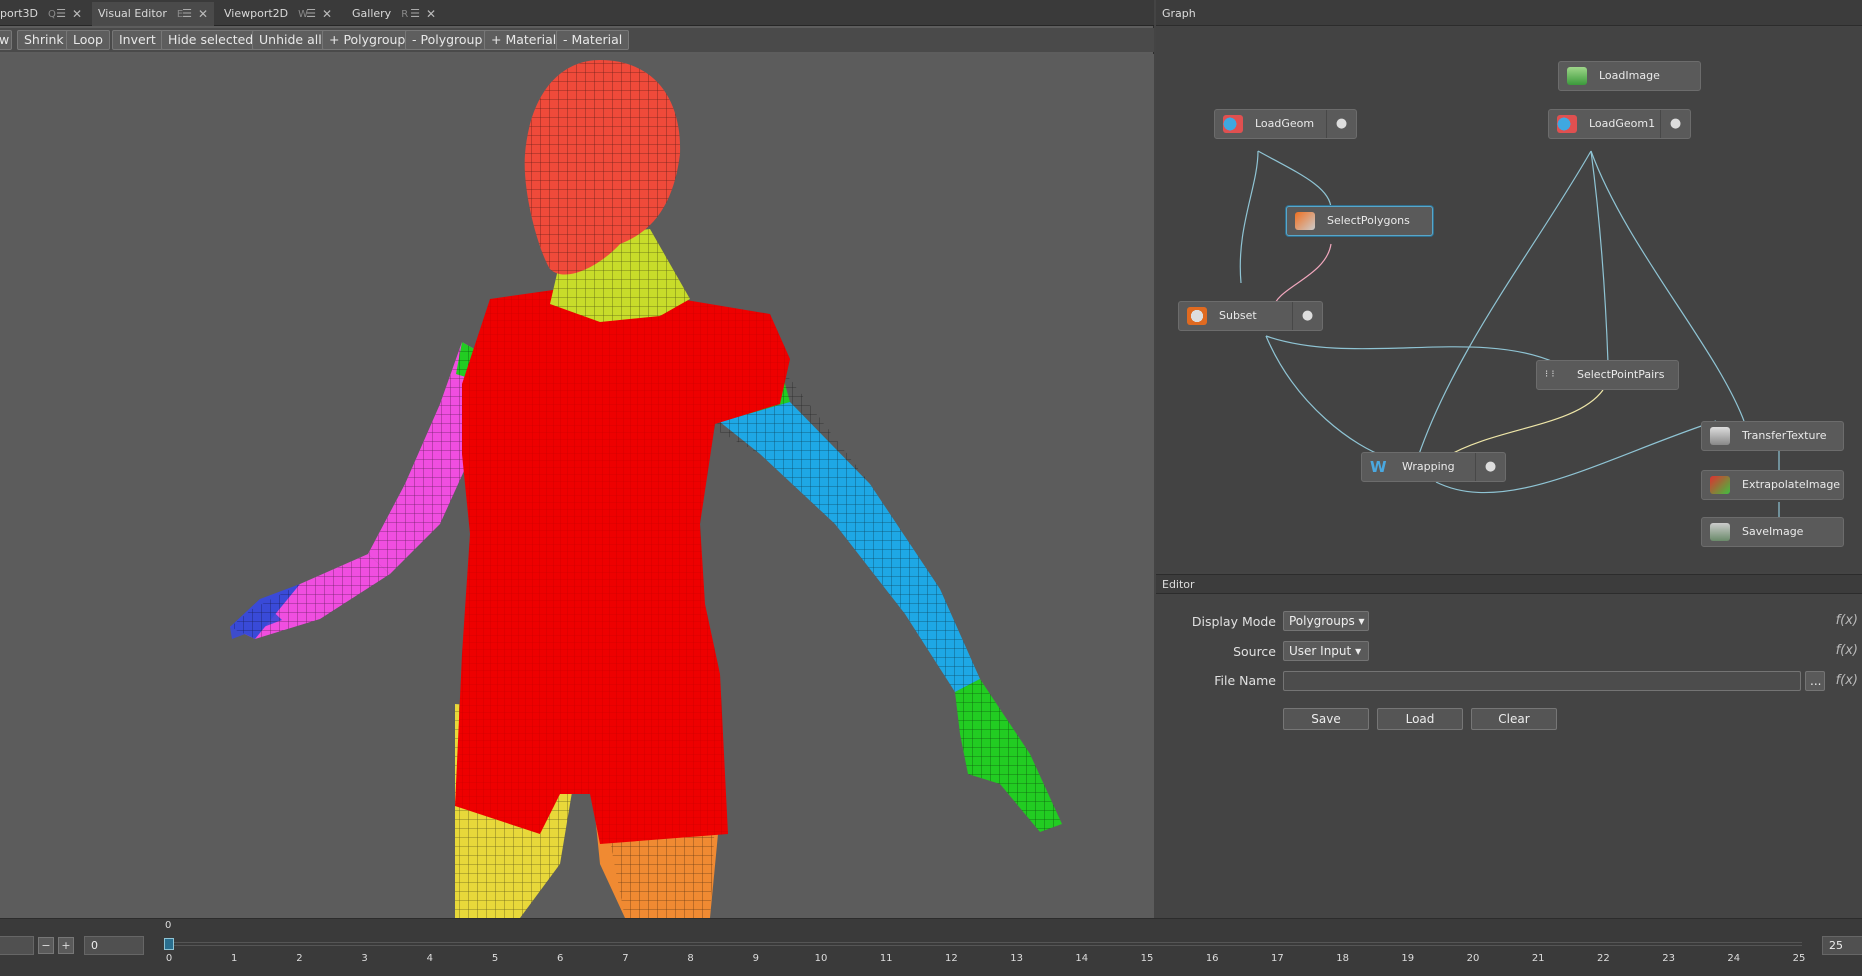 The image size is (1862, 976). I want to click on timeline-tick-label: 12, so click(951, 958).